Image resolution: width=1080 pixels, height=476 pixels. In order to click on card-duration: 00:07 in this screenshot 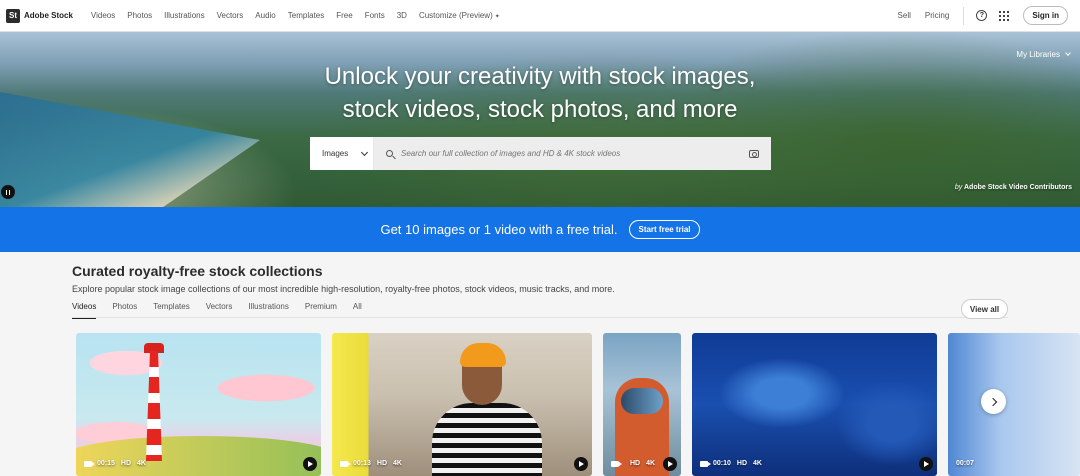, I will do `click(965, 463)`.